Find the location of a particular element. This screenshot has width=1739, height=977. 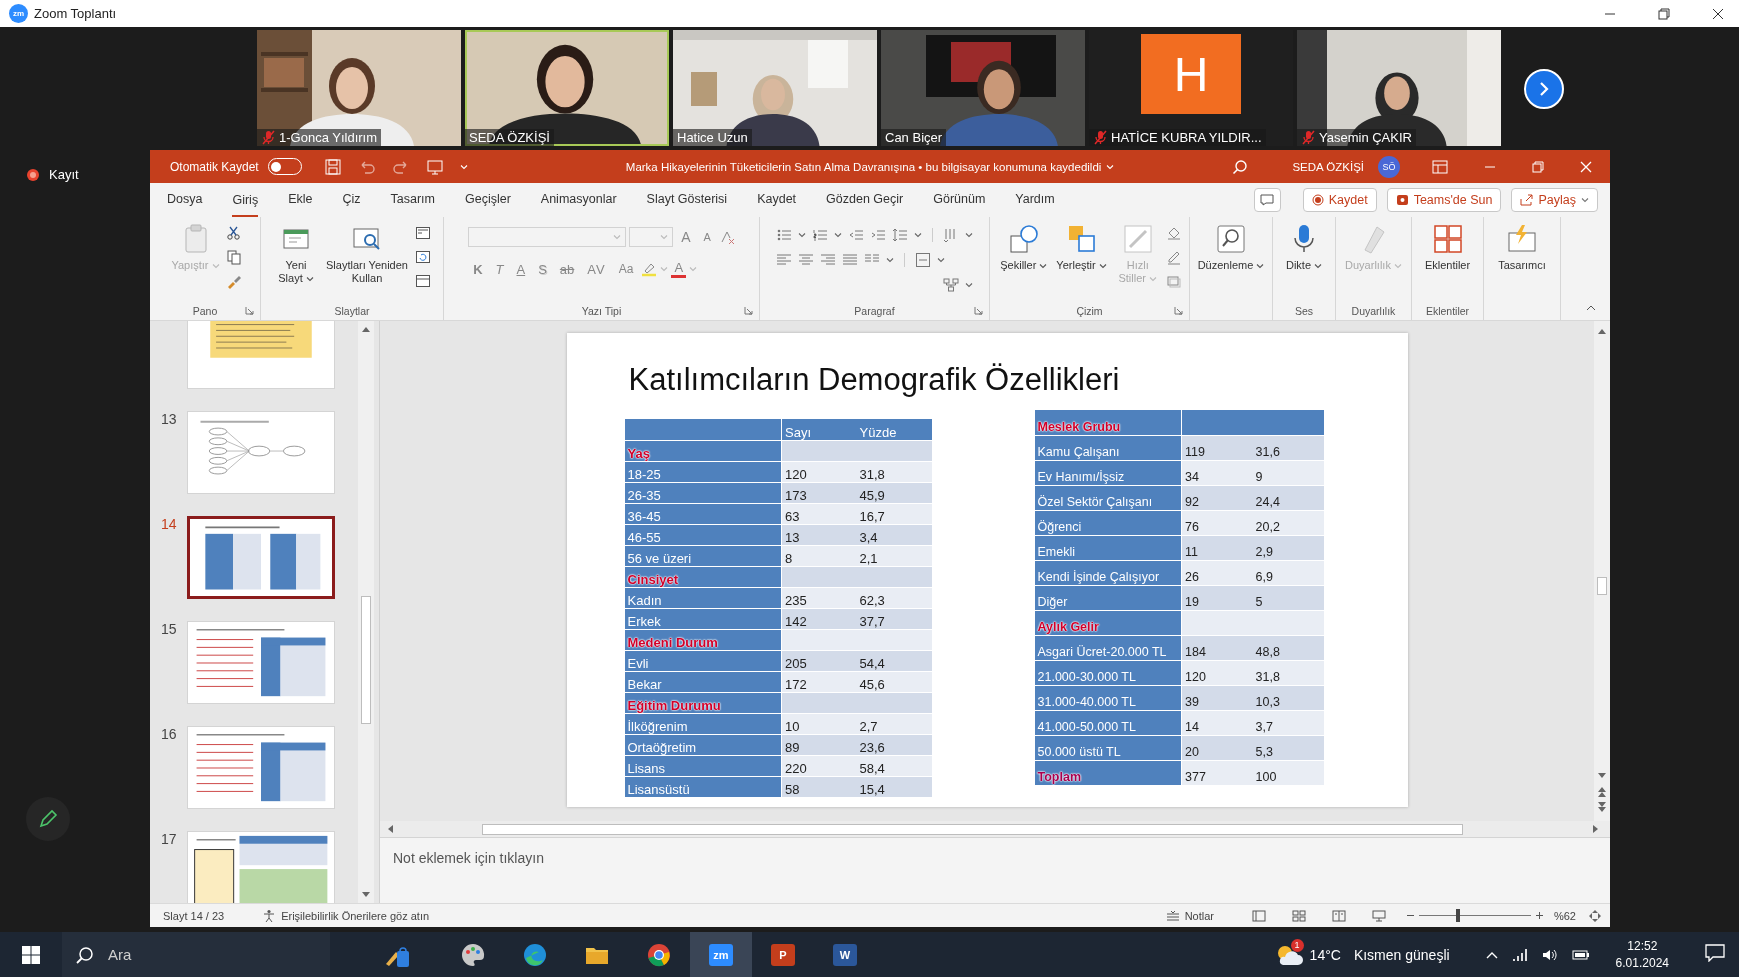

comment-button is located at coordinates (1267, 200).